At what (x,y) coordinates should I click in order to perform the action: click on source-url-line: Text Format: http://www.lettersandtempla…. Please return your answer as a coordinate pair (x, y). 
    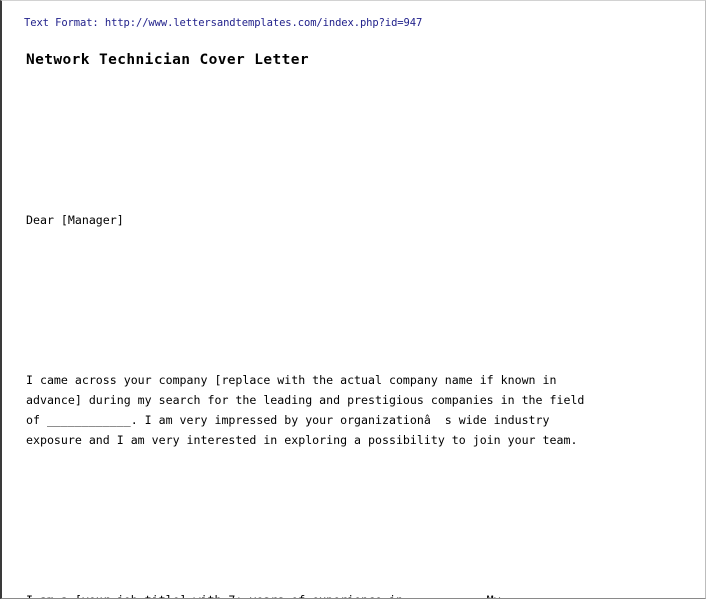
    Looking at the image, I should click on (223, 23).